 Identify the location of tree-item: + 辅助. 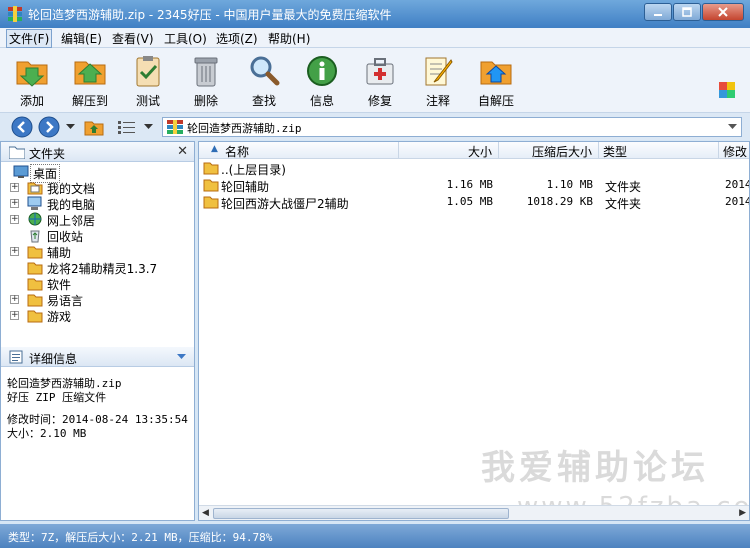
(97, 252).